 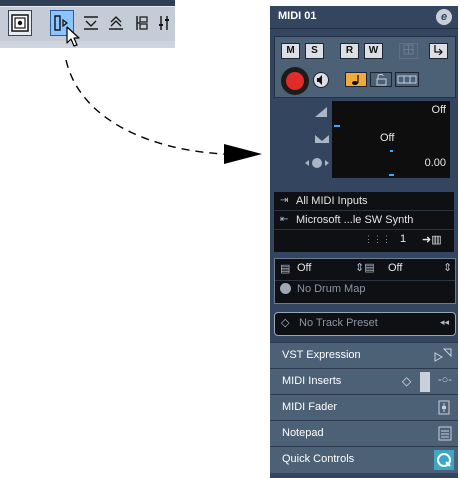 I want to click on track-preset-label: No Track Preset, so click(x=338, y=323).